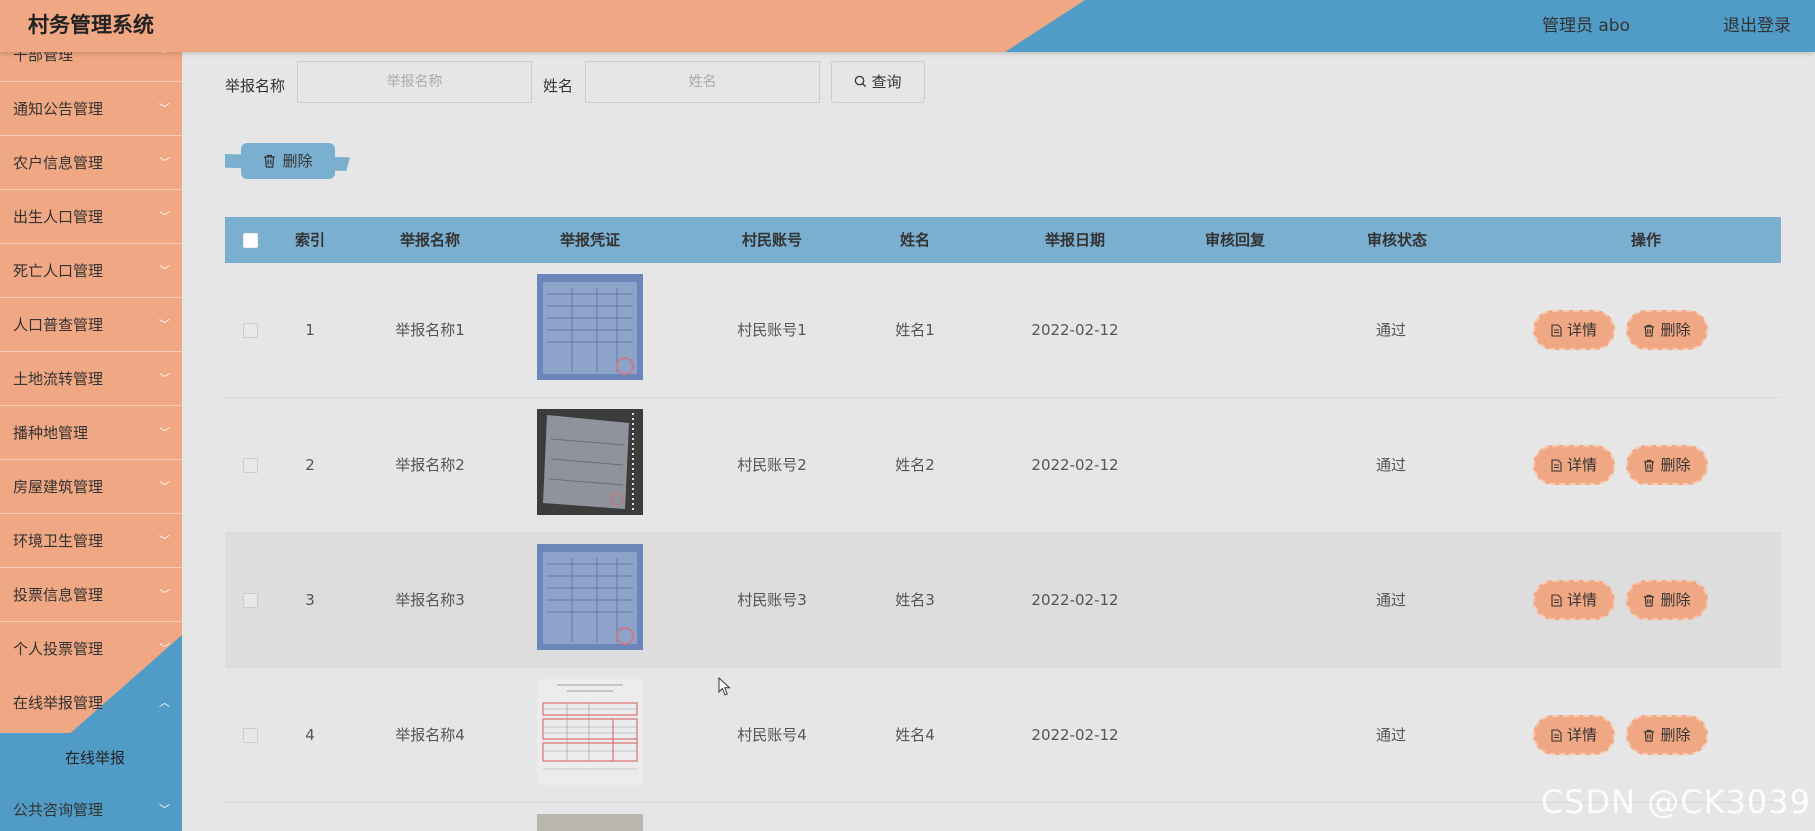 The width and height of the screenshot is (1815, 831). What do you see at coordinates (414, 82) in the screenshot?
I see `report-name-input` at bounding box center [414, 82].